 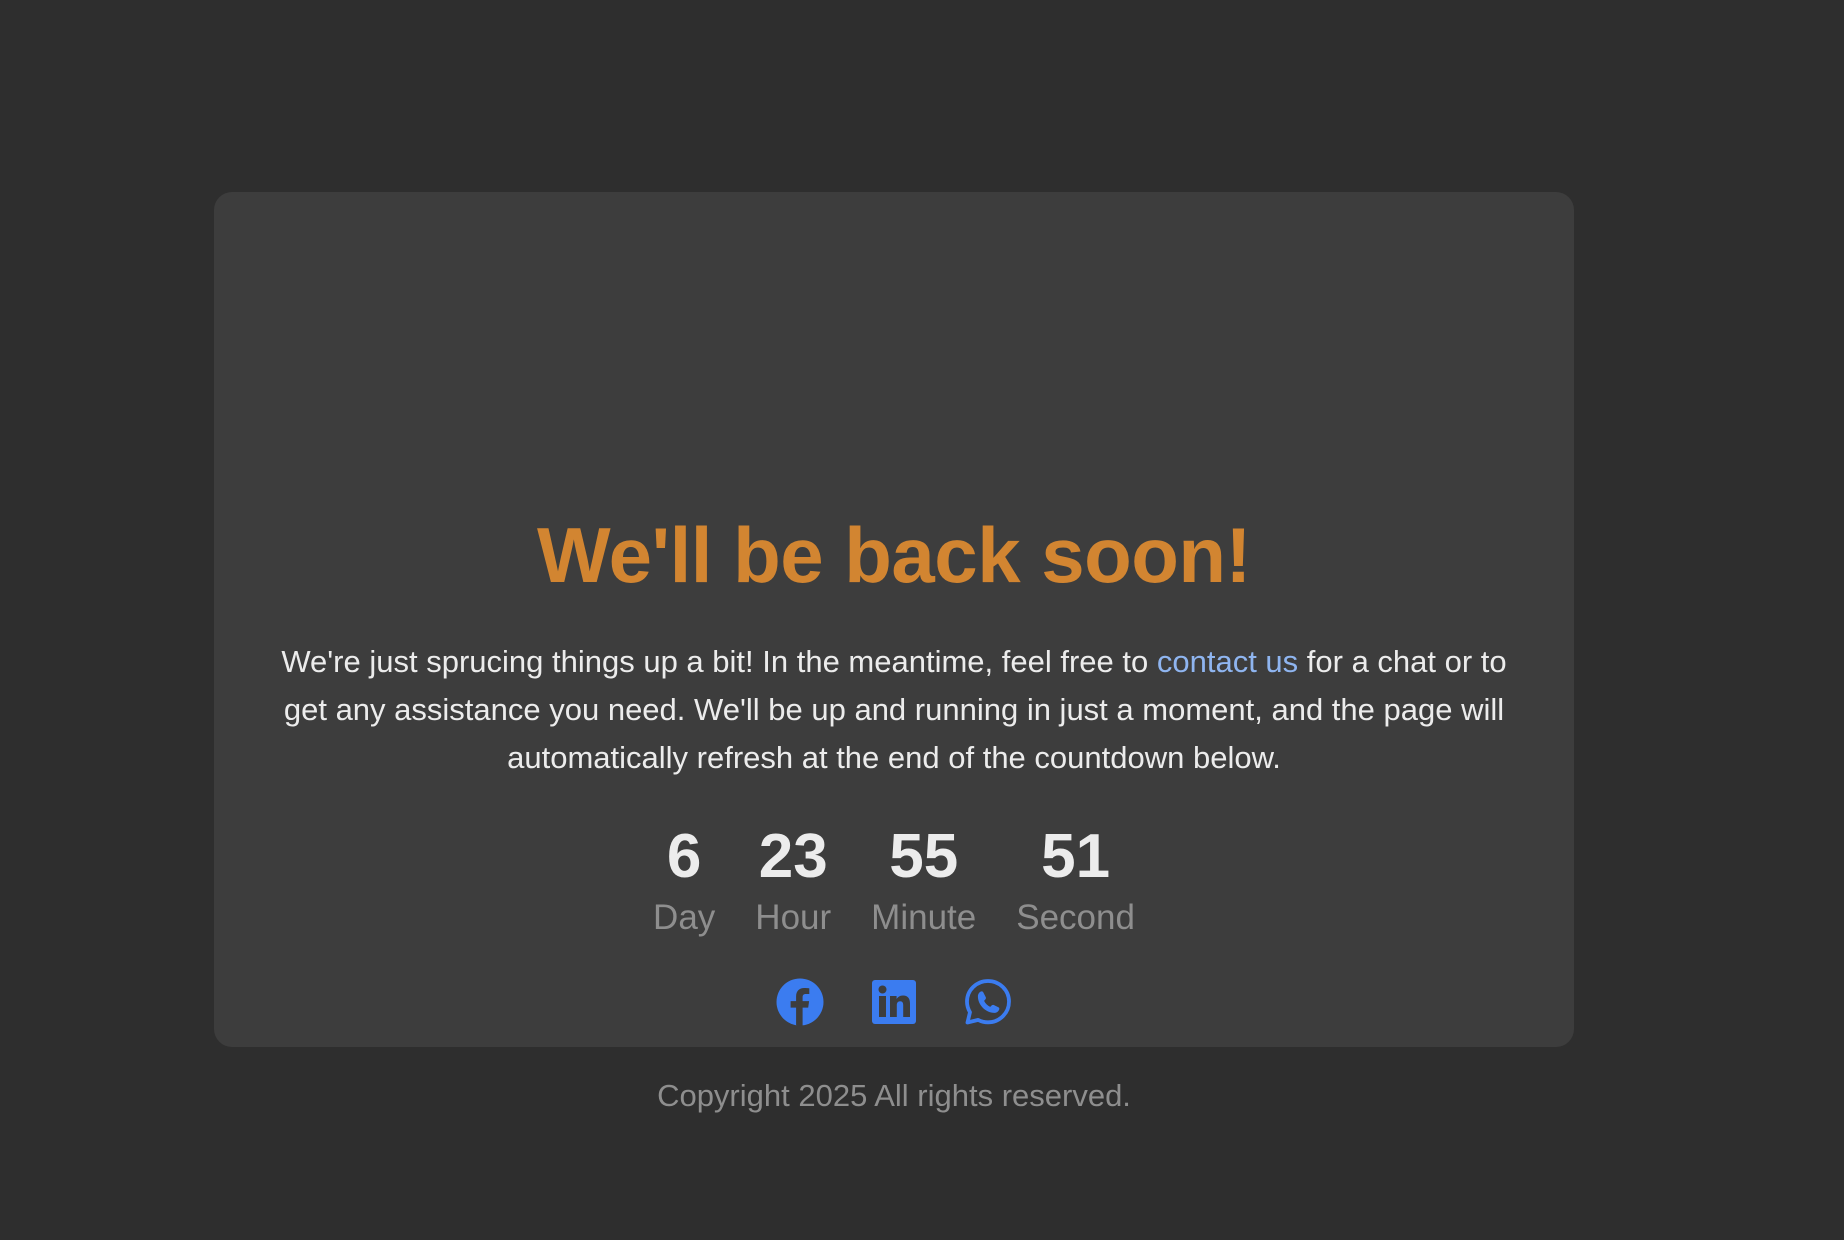 I want to click on countdown-second-value: 51, so click(x=1076, y=856).